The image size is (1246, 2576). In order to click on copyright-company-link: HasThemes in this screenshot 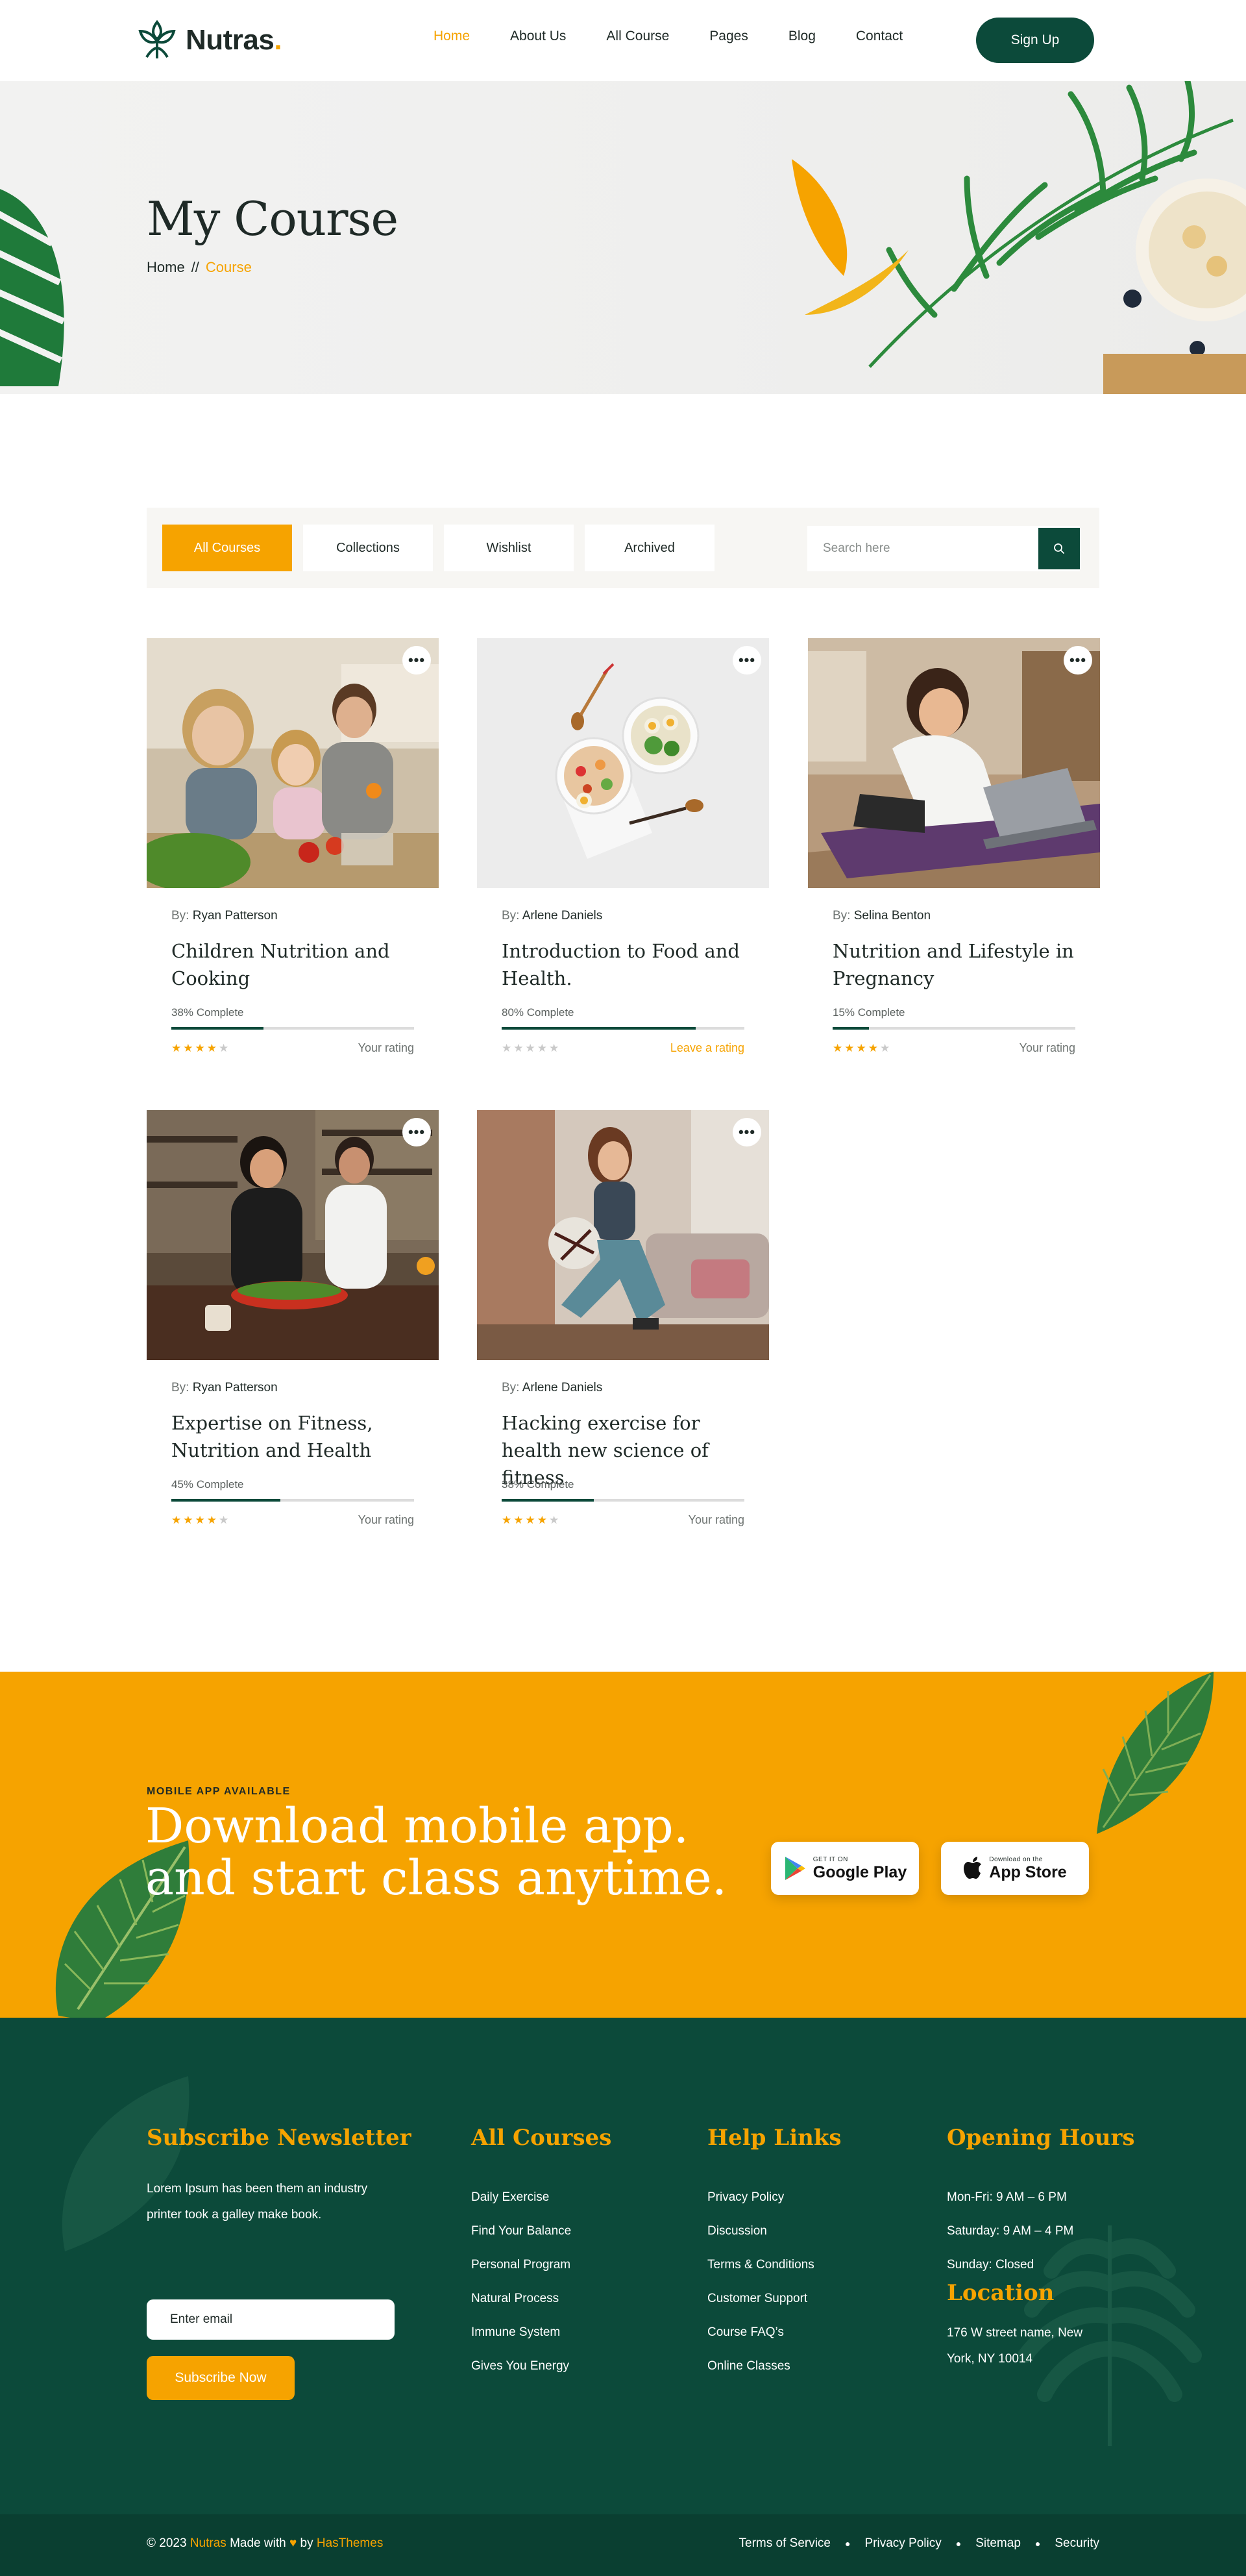, I will do `click(350, 2543)`.